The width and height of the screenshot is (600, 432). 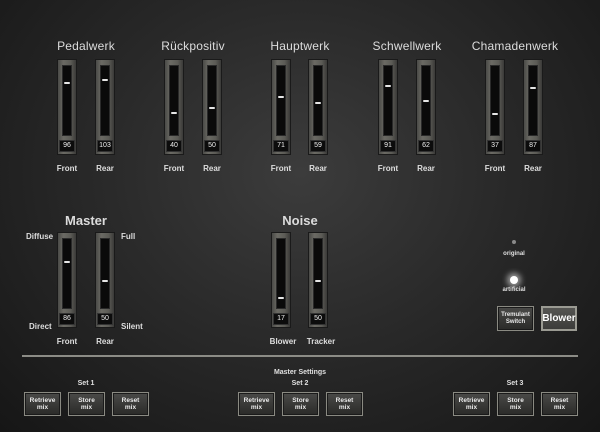 I want to click on chamadenwerk-front-label: Front, so click(x=495, y=168).